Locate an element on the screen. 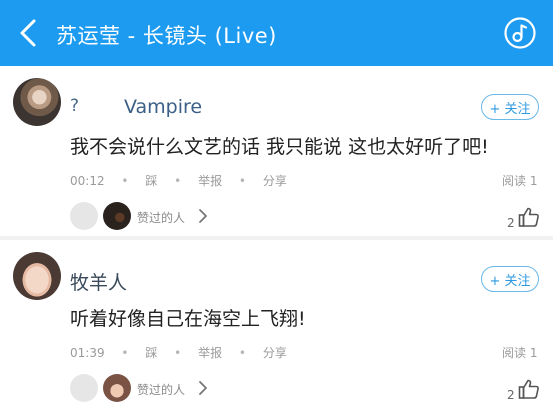 This screenshot has height=412, width=553. username-prefix: ? is located at coordinates (75, 106).